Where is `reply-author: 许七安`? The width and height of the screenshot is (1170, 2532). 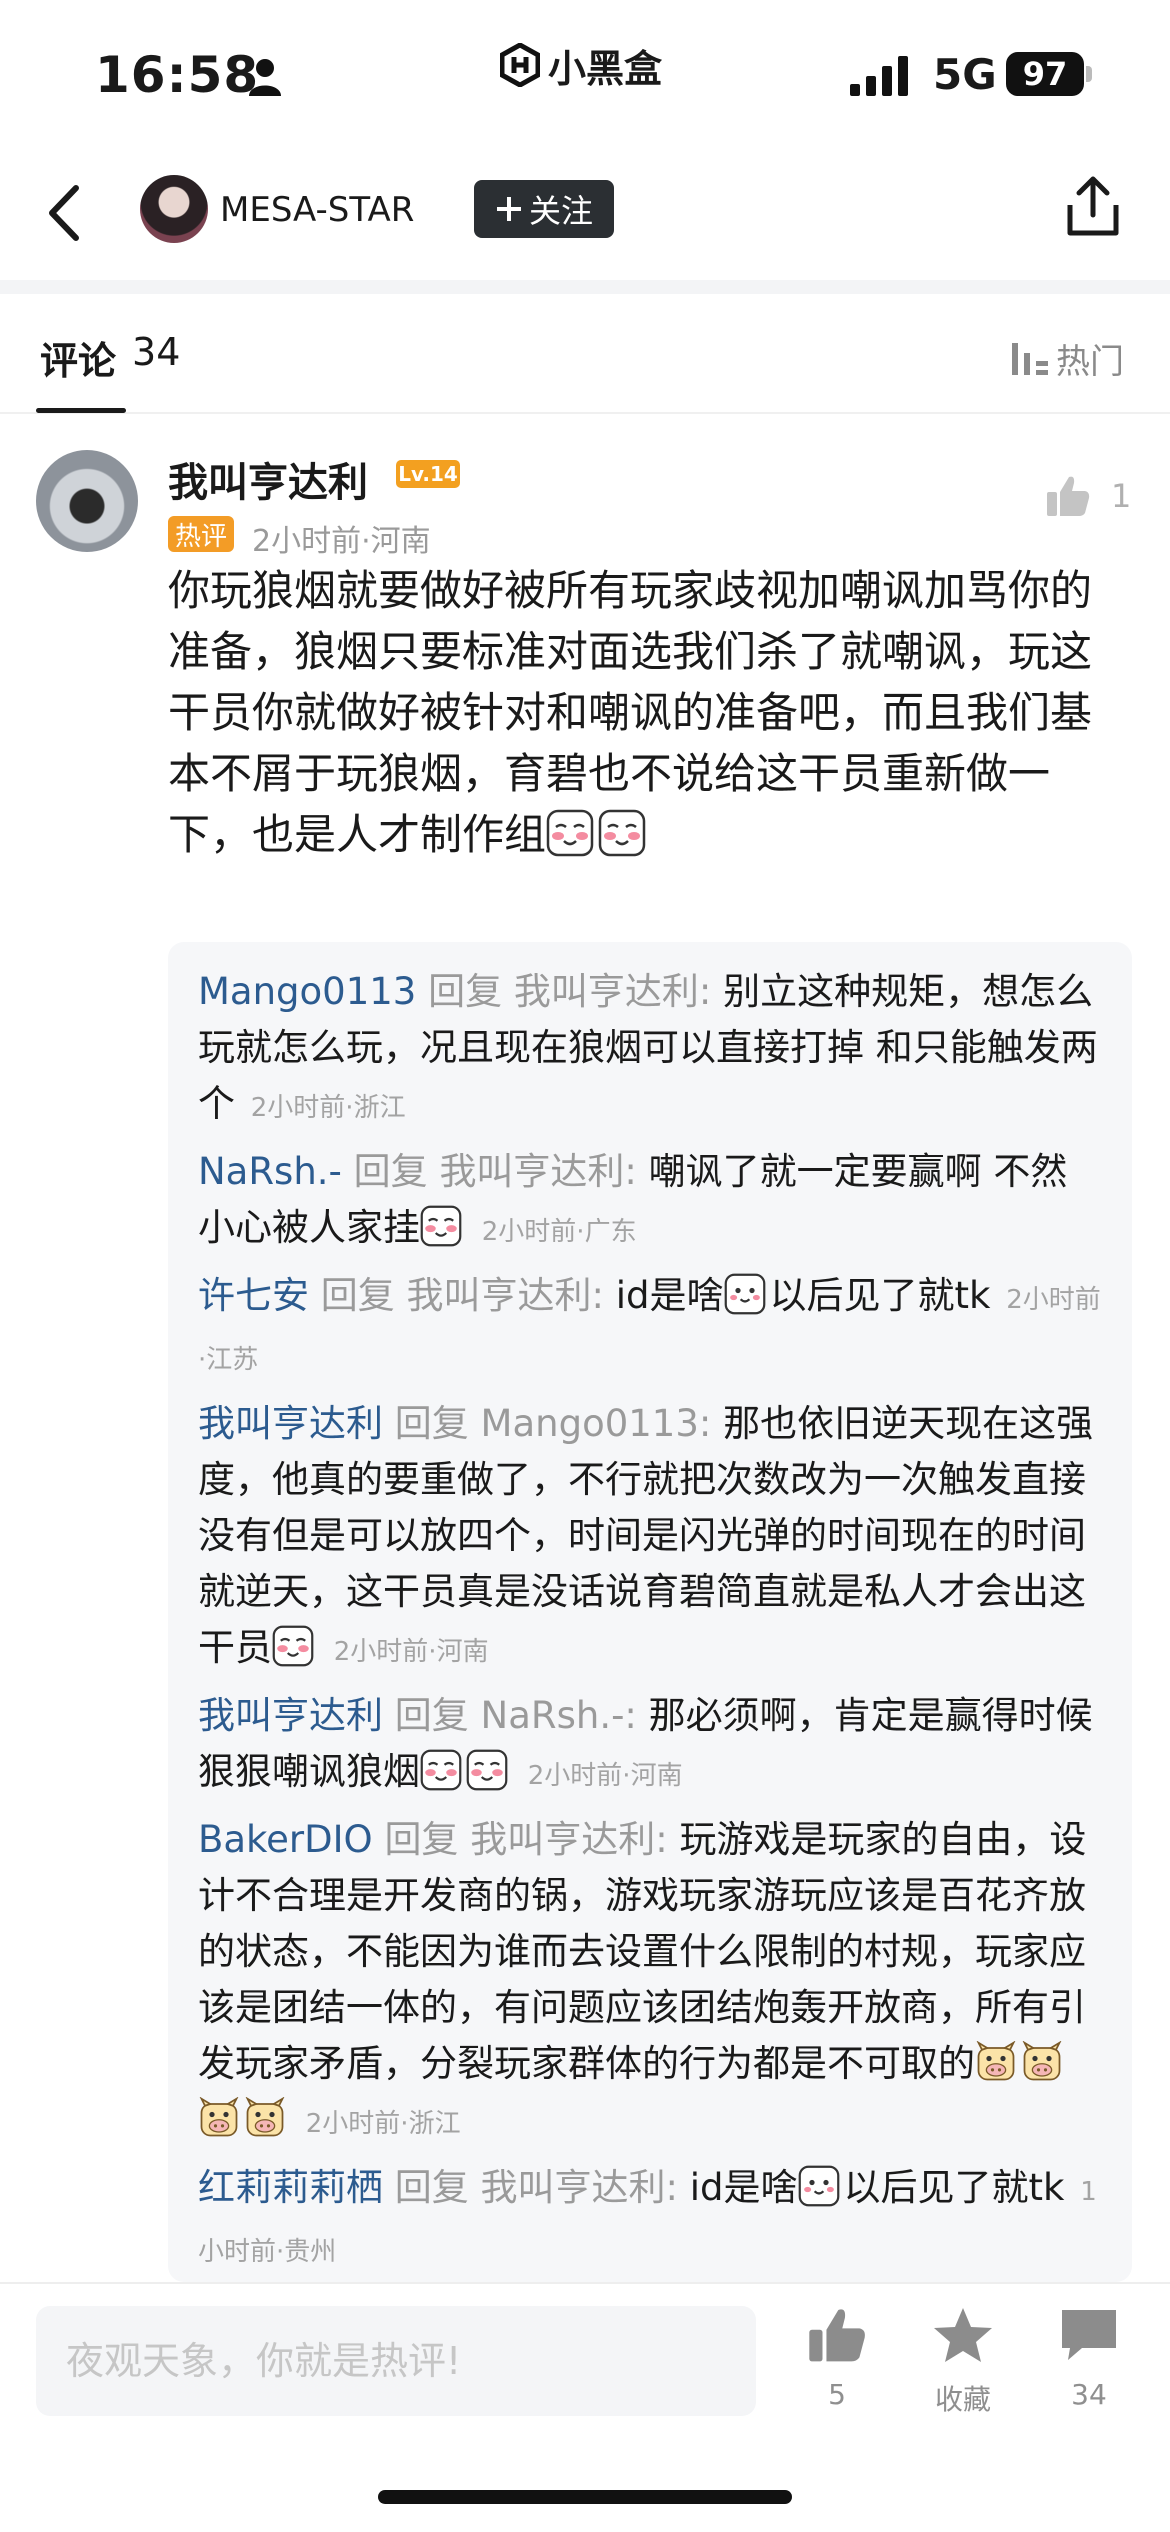 reply-author: 许七安 is located at coordinates (253, 1295).